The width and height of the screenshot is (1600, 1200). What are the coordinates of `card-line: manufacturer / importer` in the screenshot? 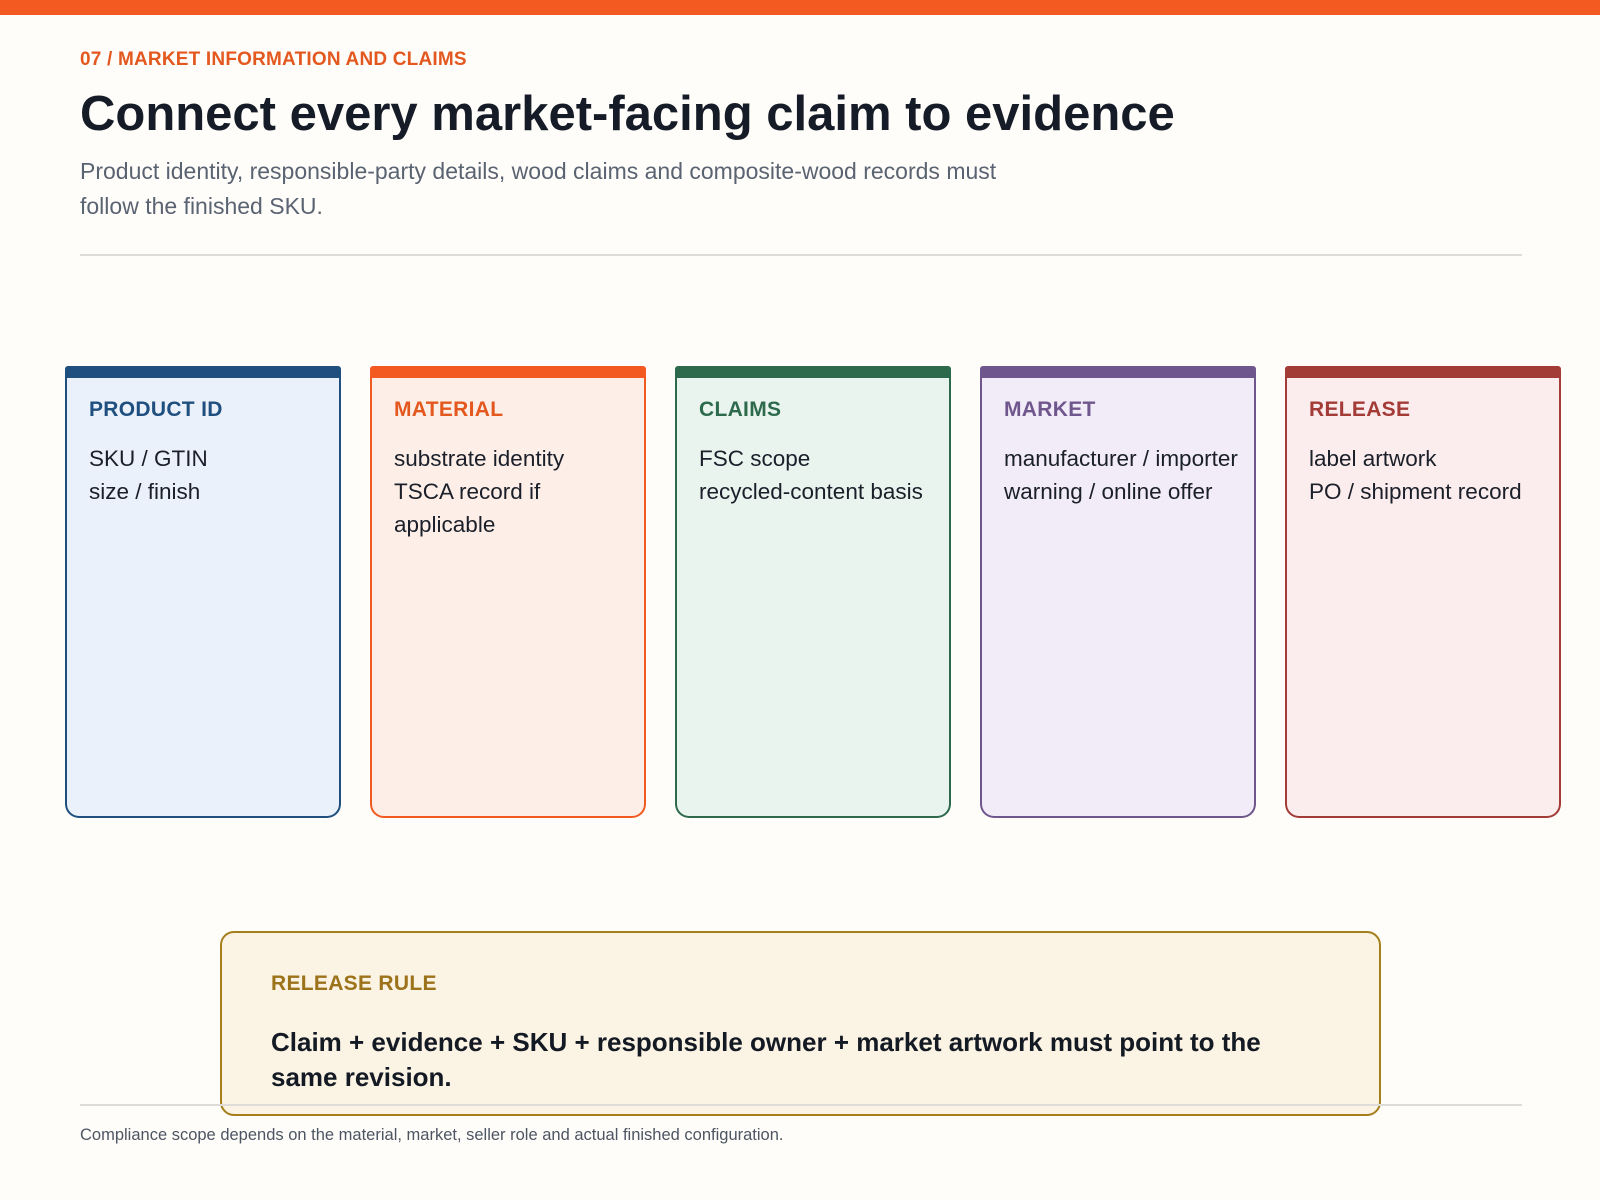 It's located at (1121, 458).